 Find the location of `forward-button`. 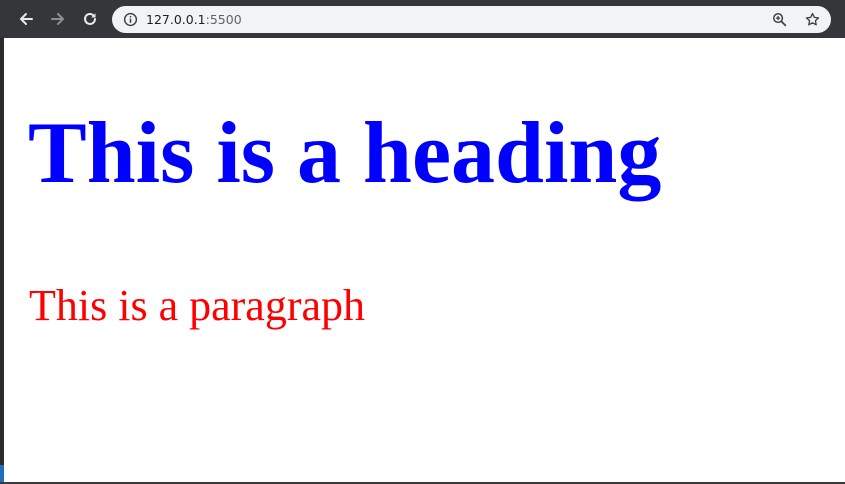

forward-button is located at coordinates (58, 19).